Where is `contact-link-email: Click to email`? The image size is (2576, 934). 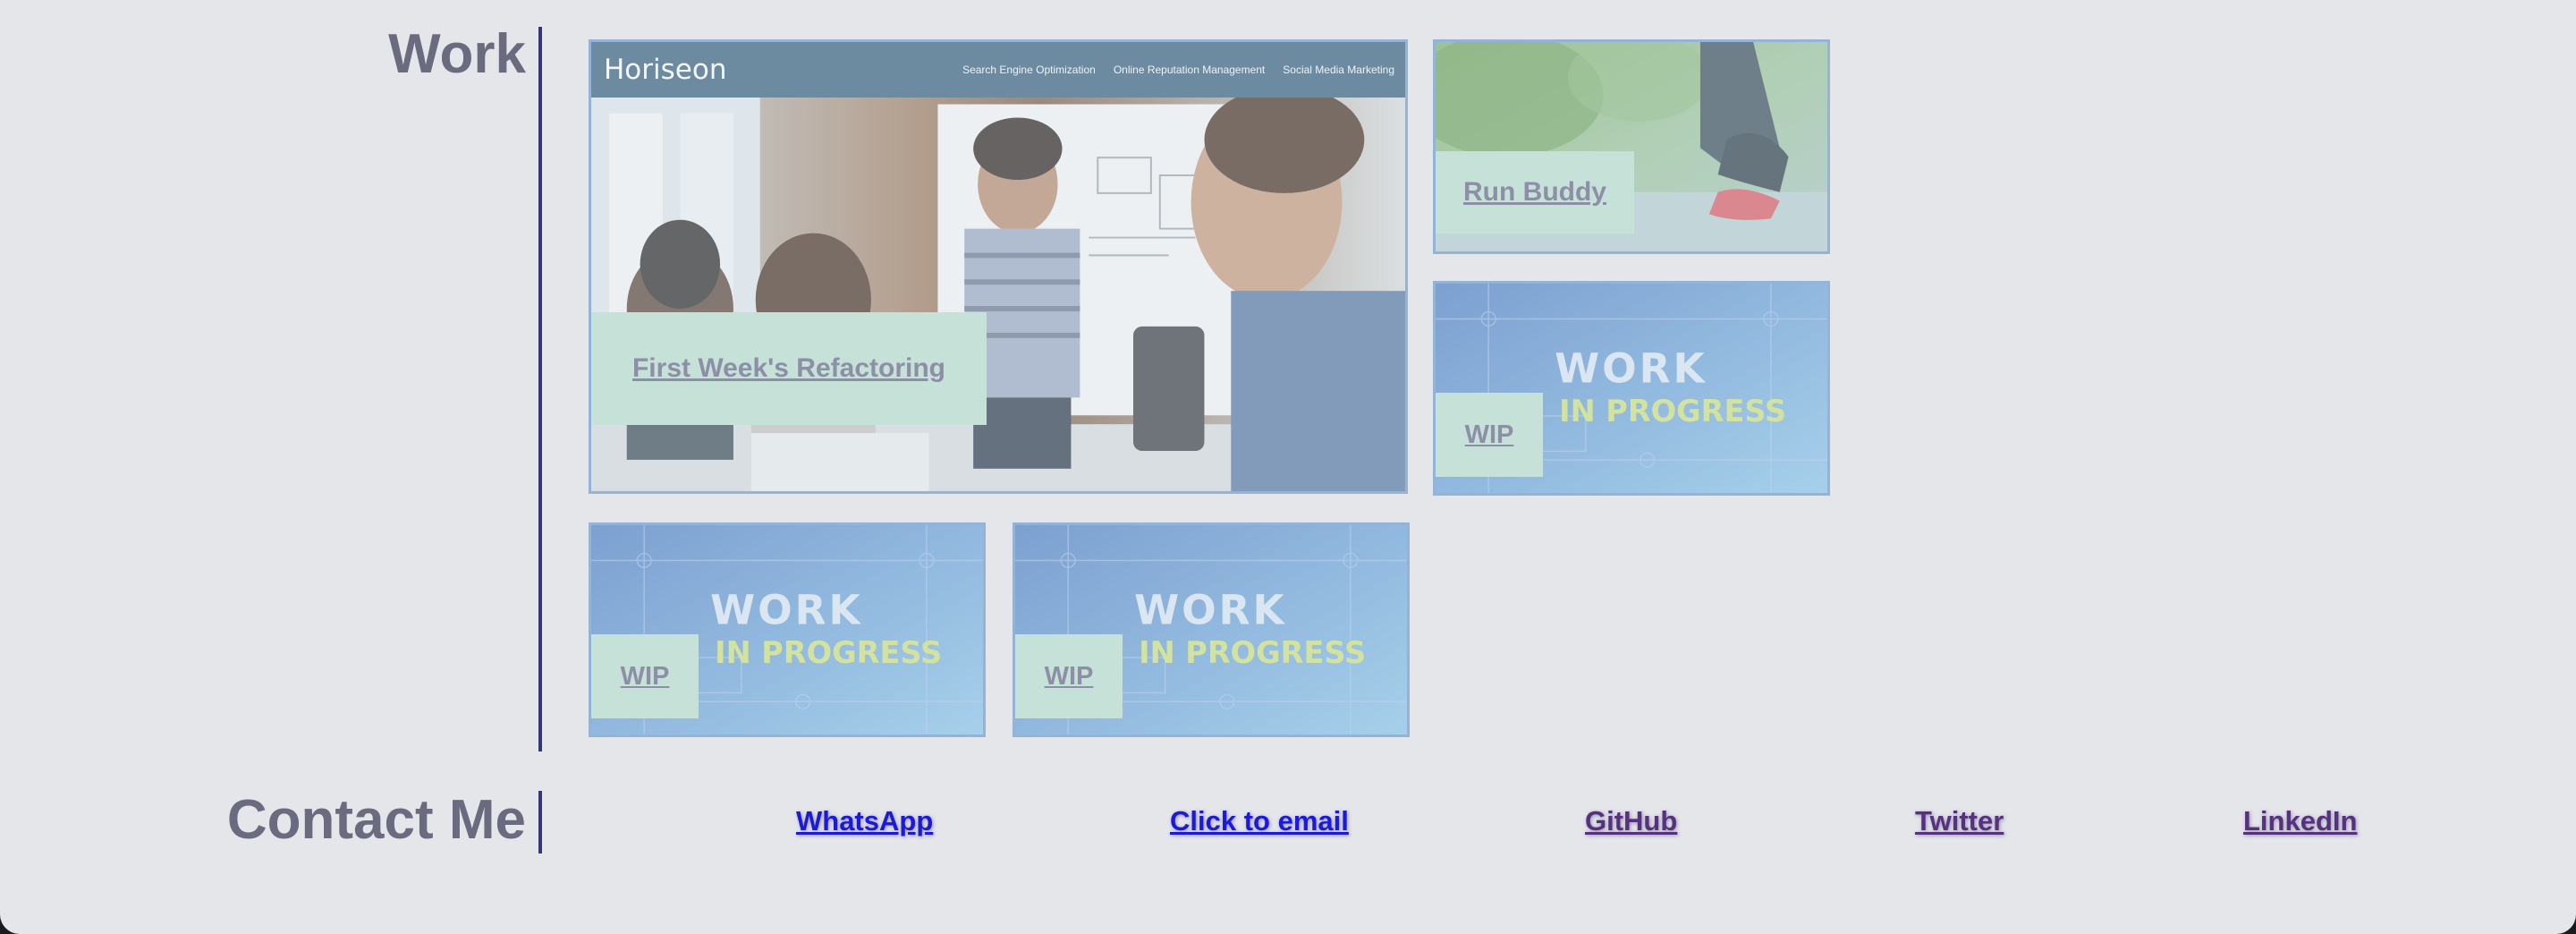
contact-link-email: Click to email is located at coordinates (1259, 821).